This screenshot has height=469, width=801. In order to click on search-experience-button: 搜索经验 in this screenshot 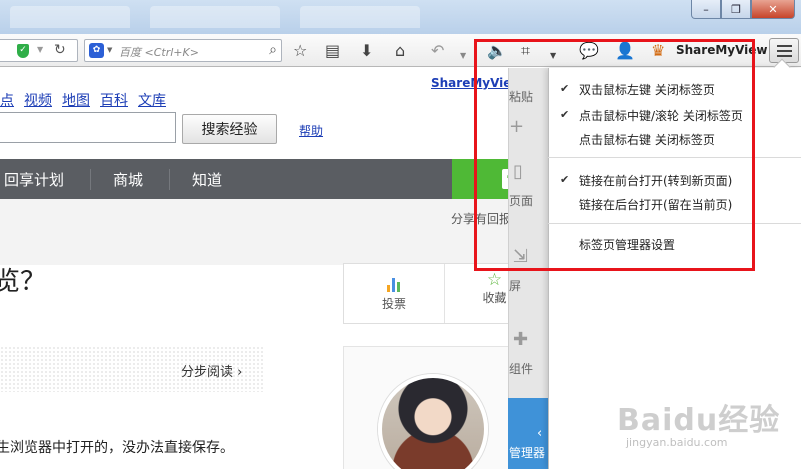, I will do `click(229, 129)`.